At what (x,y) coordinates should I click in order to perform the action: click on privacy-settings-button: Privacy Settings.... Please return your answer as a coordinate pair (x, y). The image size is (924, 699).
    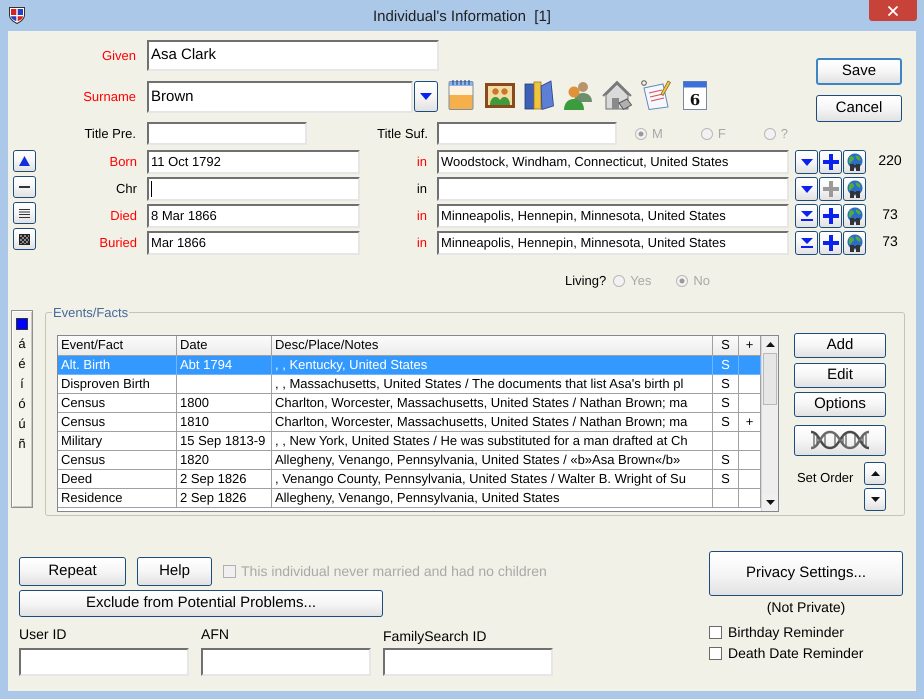
    Looking at the image, I should click on (806, 573).